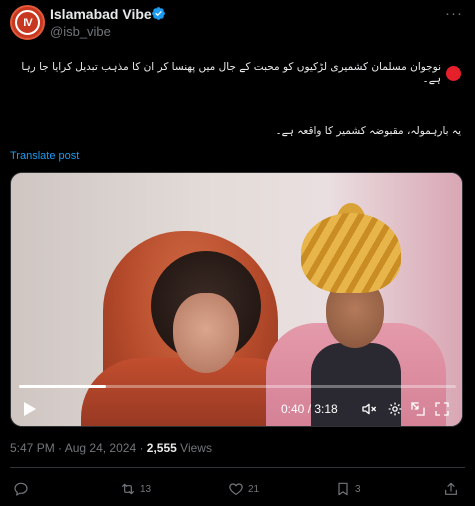 The height and width of the screenshot is (506, 475). What do you see at coordinates (368, 131) in the screenshot?
I see `tweet-text-line-2: یہ بارہمولہ، مقبوضہ کشمیر کا واقعہ ہے۔` at bounding box center [368, 131].